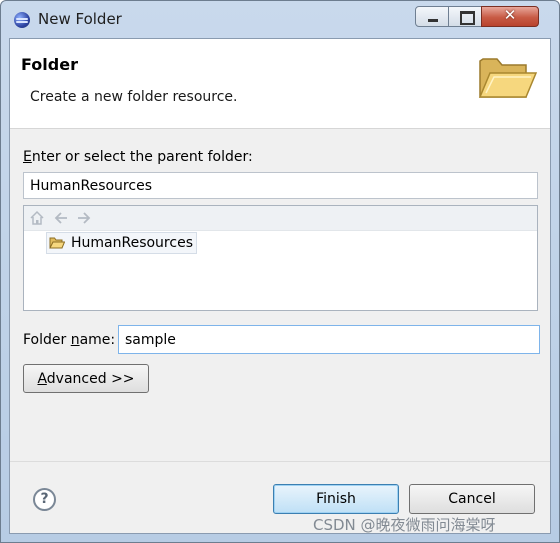 The height and width of the screenshot is (543, 560). Describe the element at coordinates (329, 339) in the screenshot. I see `folder-name-input` at that location.